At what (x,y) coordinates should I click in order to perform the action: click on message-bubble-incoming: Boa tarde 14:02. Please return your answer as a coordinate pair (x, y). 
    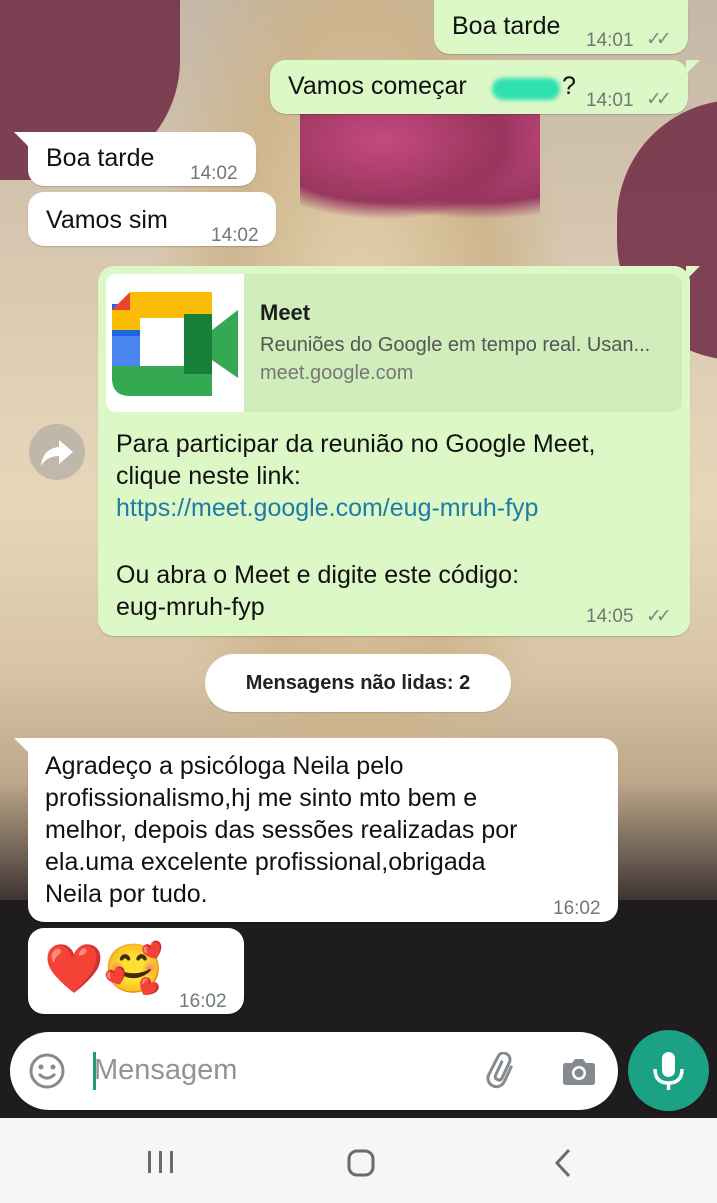
    Looking at the image, I should click on (142, 159).